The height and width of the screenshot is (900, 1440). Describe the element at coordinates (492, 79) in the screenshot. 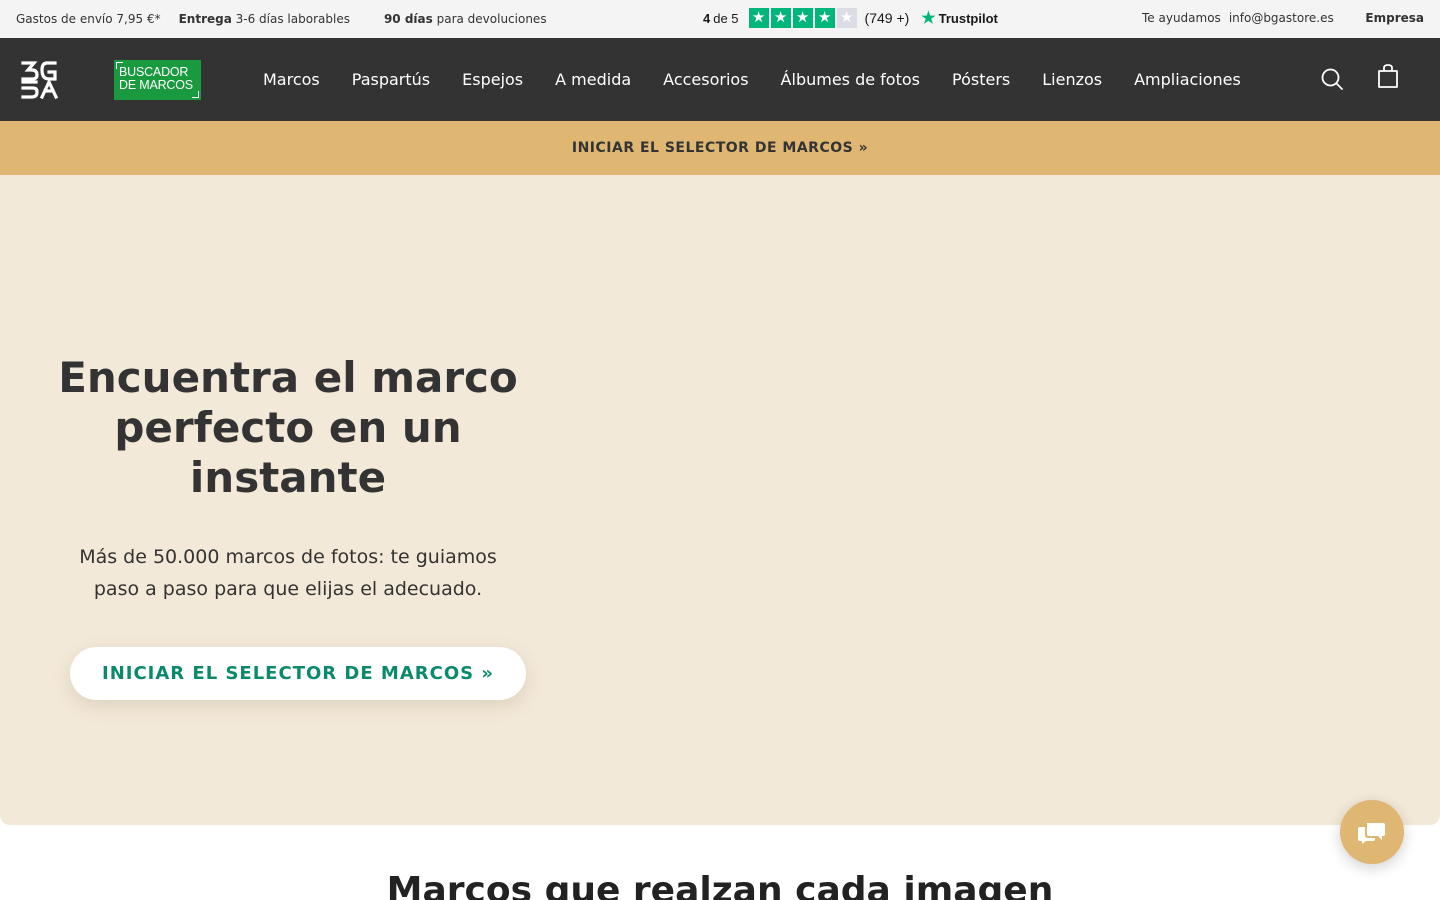

I see `nav-item-espejos: Espejos` at that location.